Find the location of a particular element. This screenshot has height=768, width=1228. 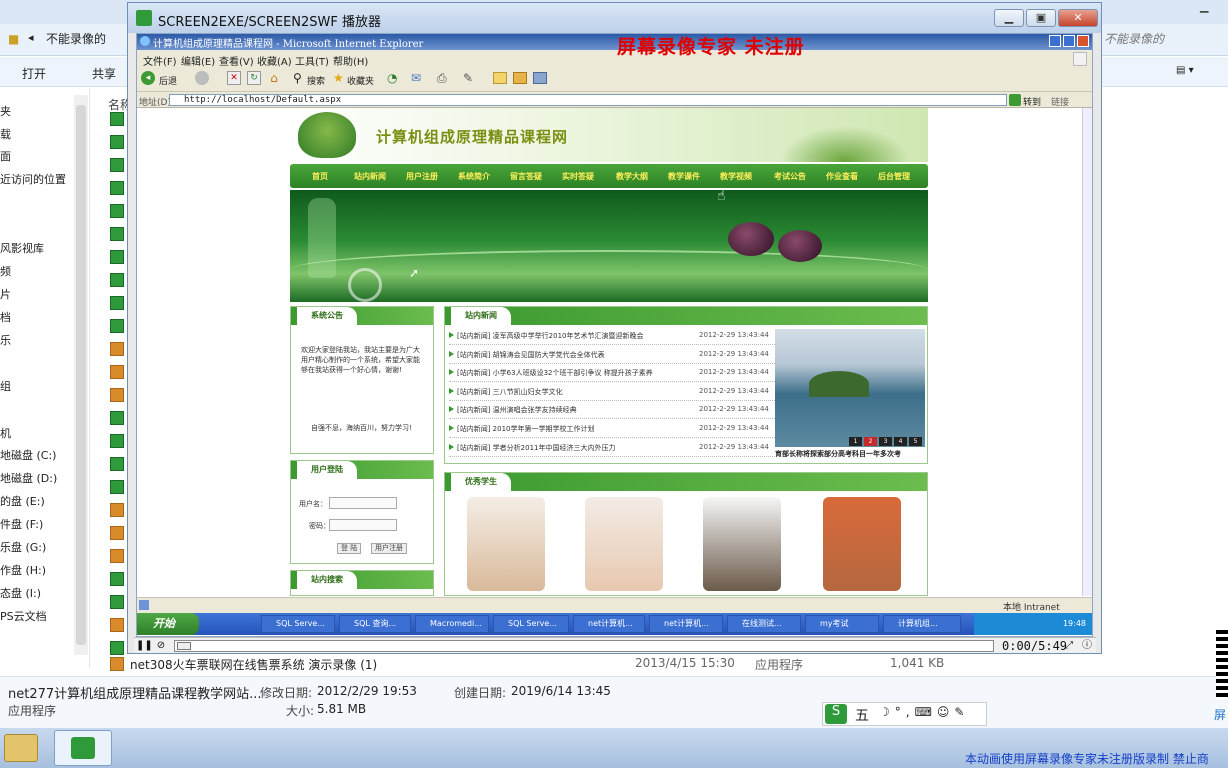

back-icon: ◂ is located at coordinates (148, 78).